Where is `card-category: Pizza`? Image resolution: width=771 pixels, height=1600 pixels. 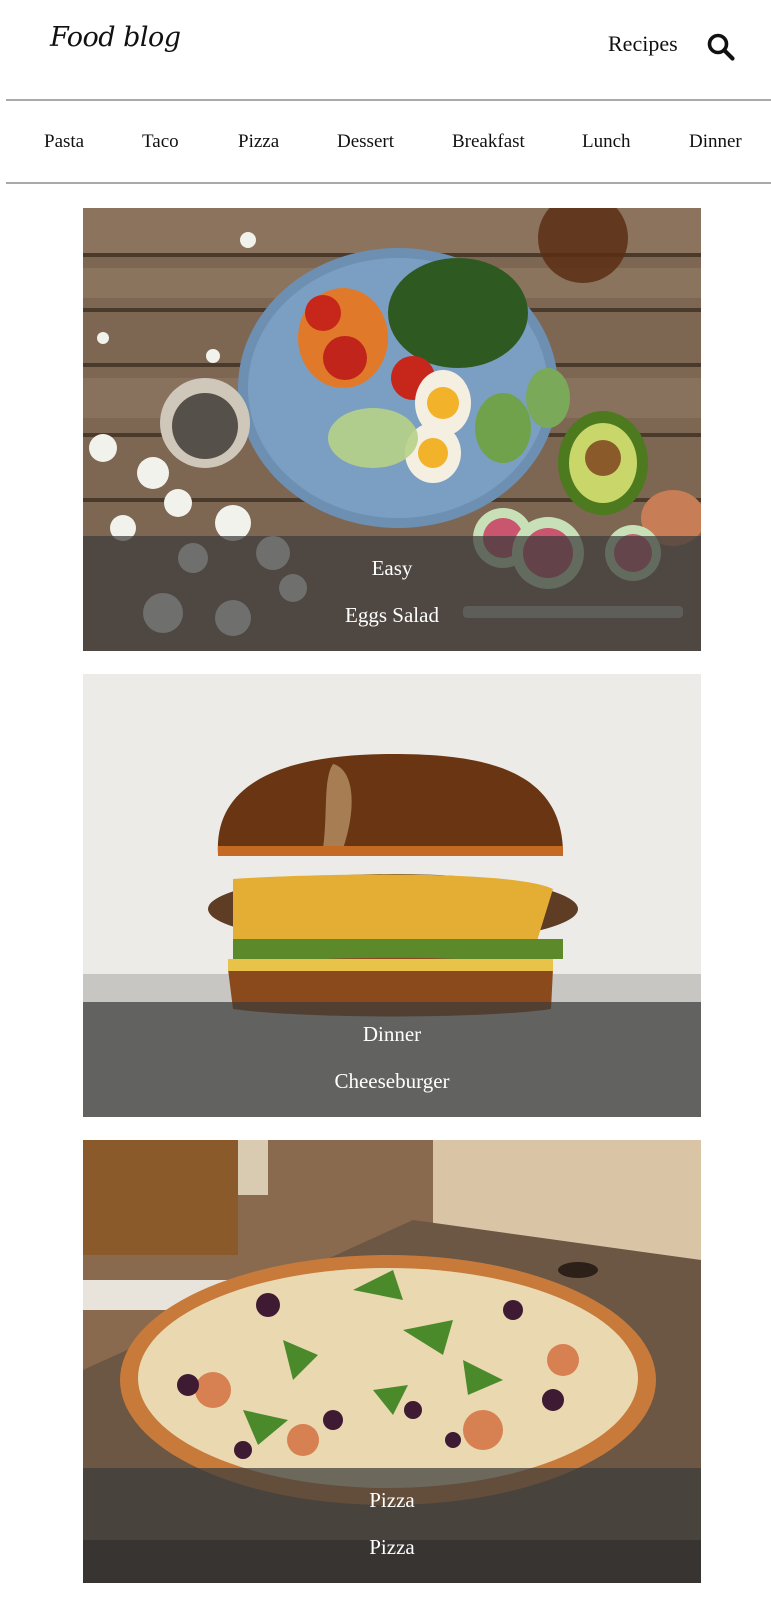
card-category: Pizza is located at coordinates (392, 1500).